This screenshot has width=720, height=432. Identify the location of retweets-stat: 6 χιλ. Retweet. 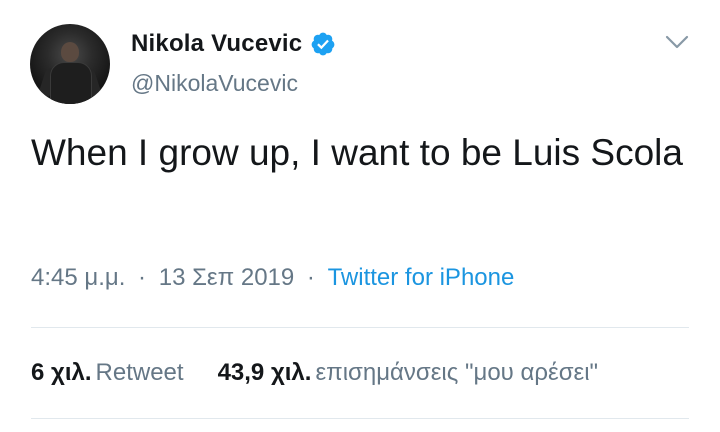
(107, 373).